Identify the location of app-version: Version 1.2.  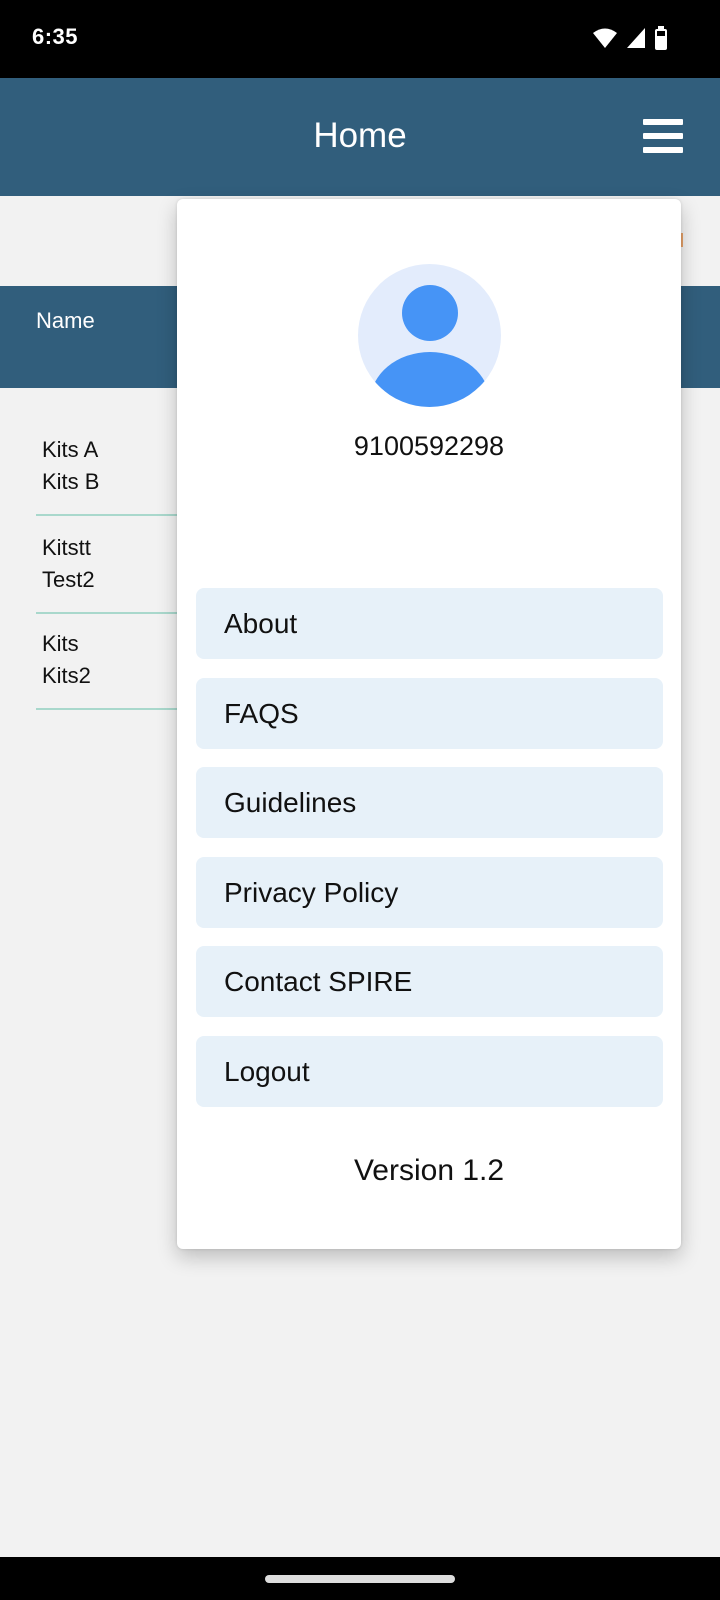
(429, 1170).